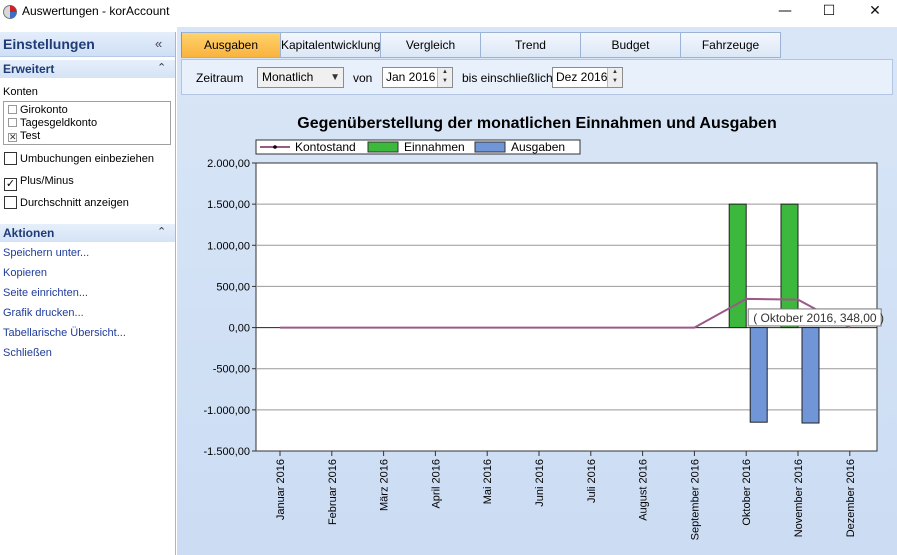 This screenshot has width=897, height=555. What do you see at coordinates (87, 159) in the screenshot?
I see `option-label: Umbuchungen einbeziehen` at bounding box center [87, 159].